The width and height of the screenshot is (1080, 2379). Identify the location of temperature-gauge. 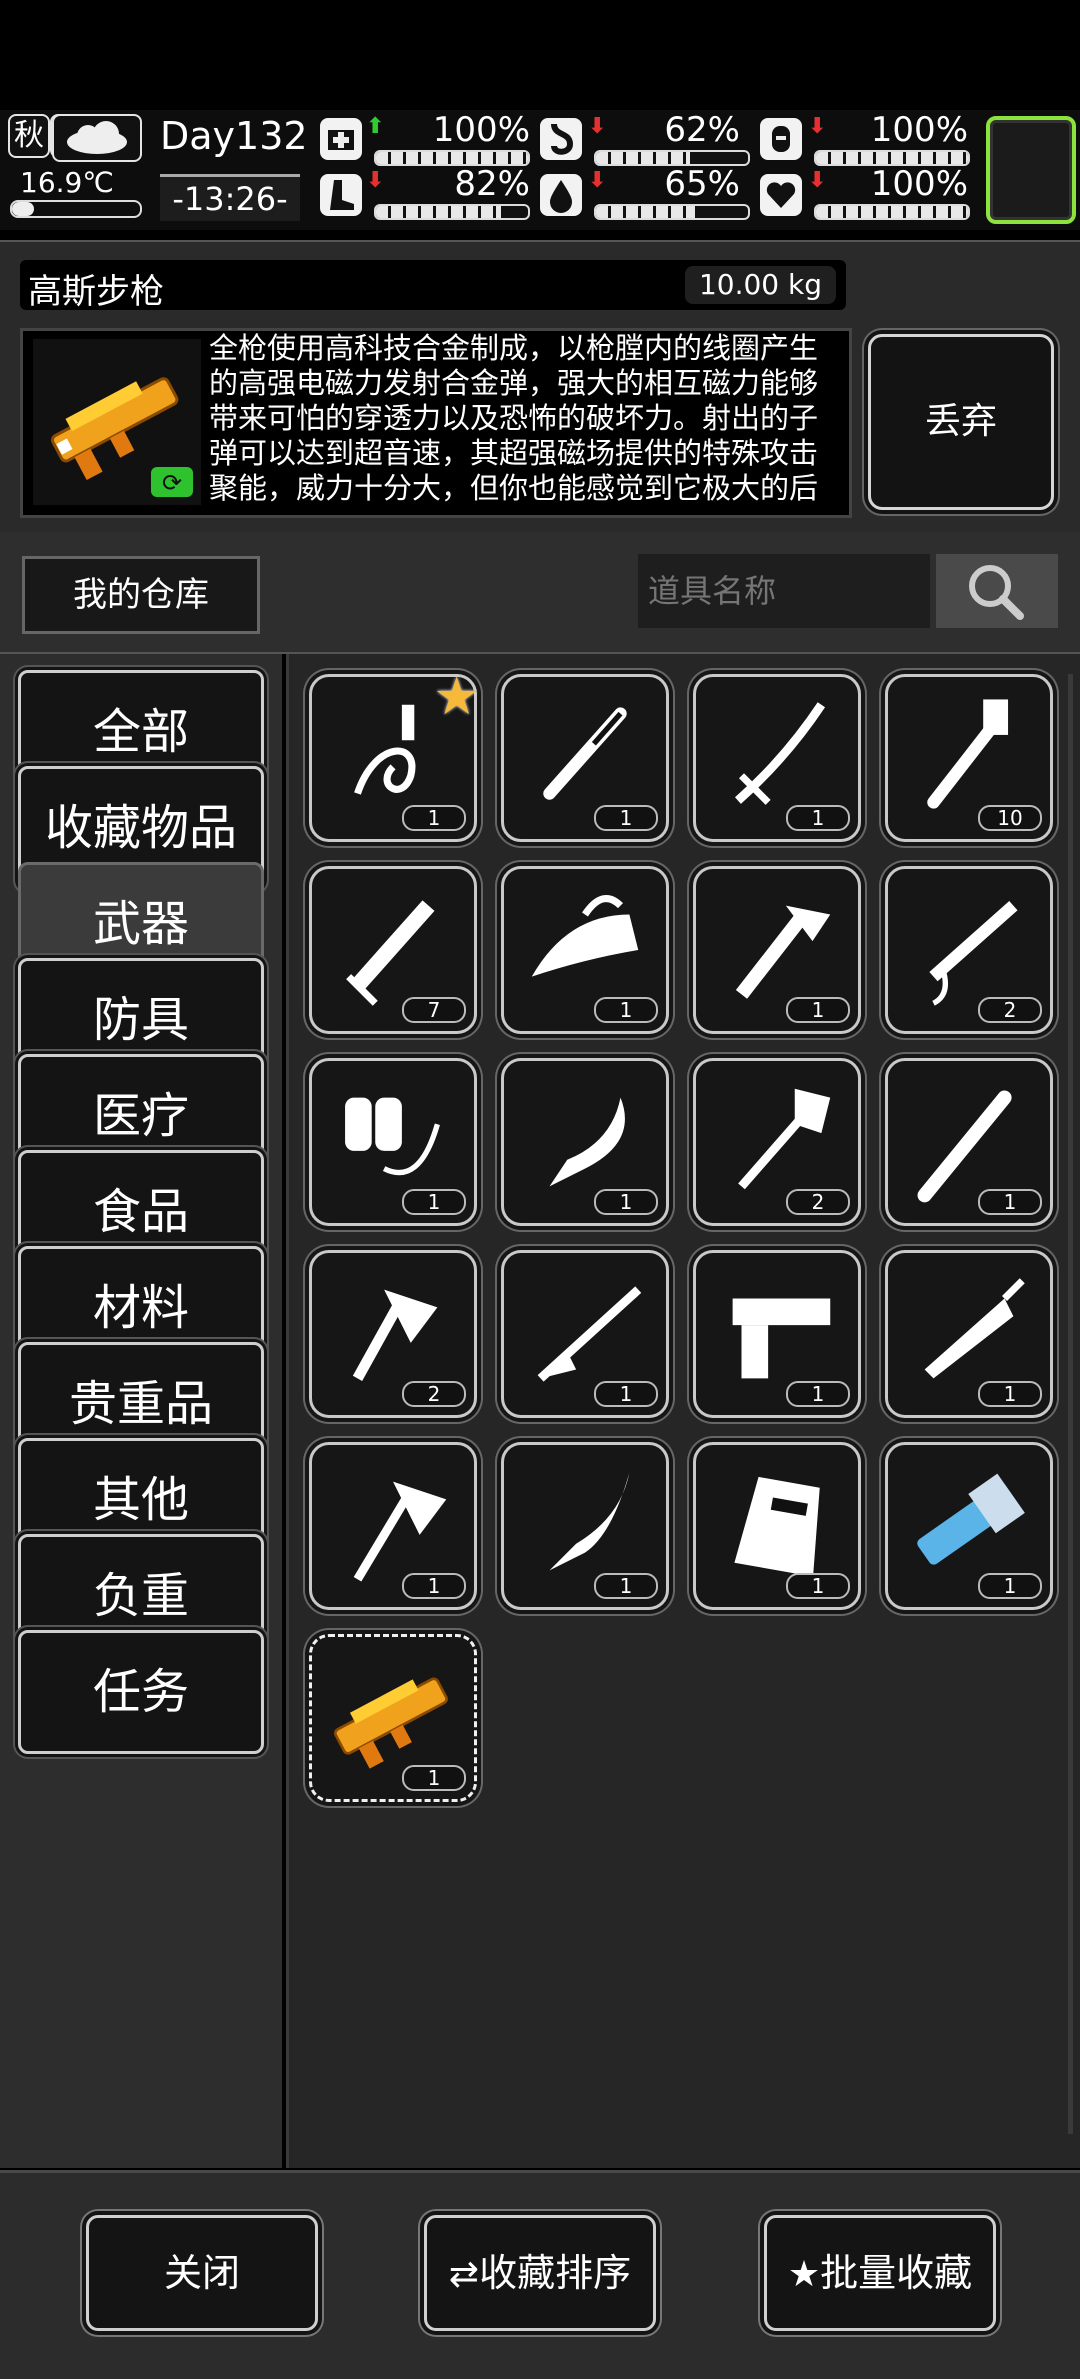
(76, 209).